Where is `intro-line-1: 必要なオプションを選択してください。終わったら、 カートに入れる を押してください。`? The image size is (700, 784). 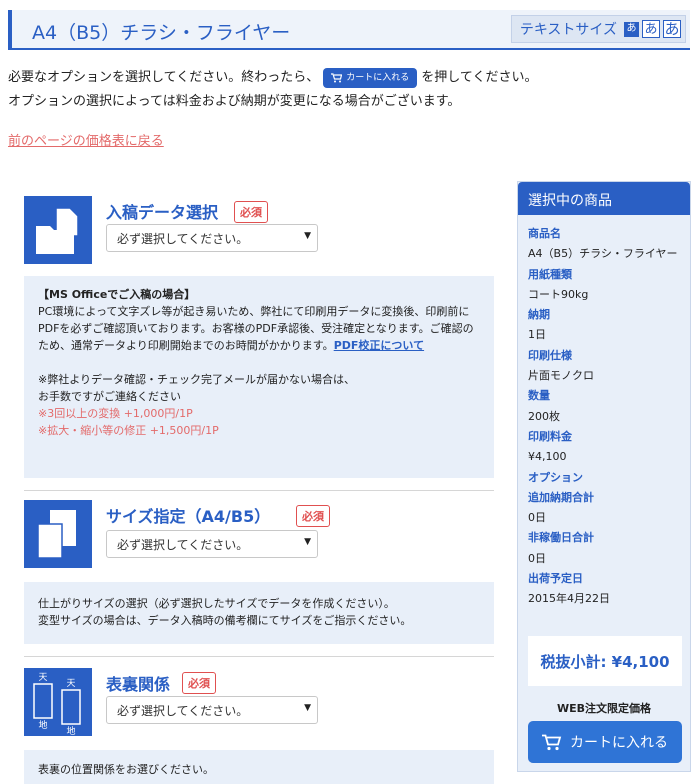 intro-line-1: 必要なオプションを選択してください。終わったら、 カートに入れる を押してください。 is located at coordinates (353, 78).